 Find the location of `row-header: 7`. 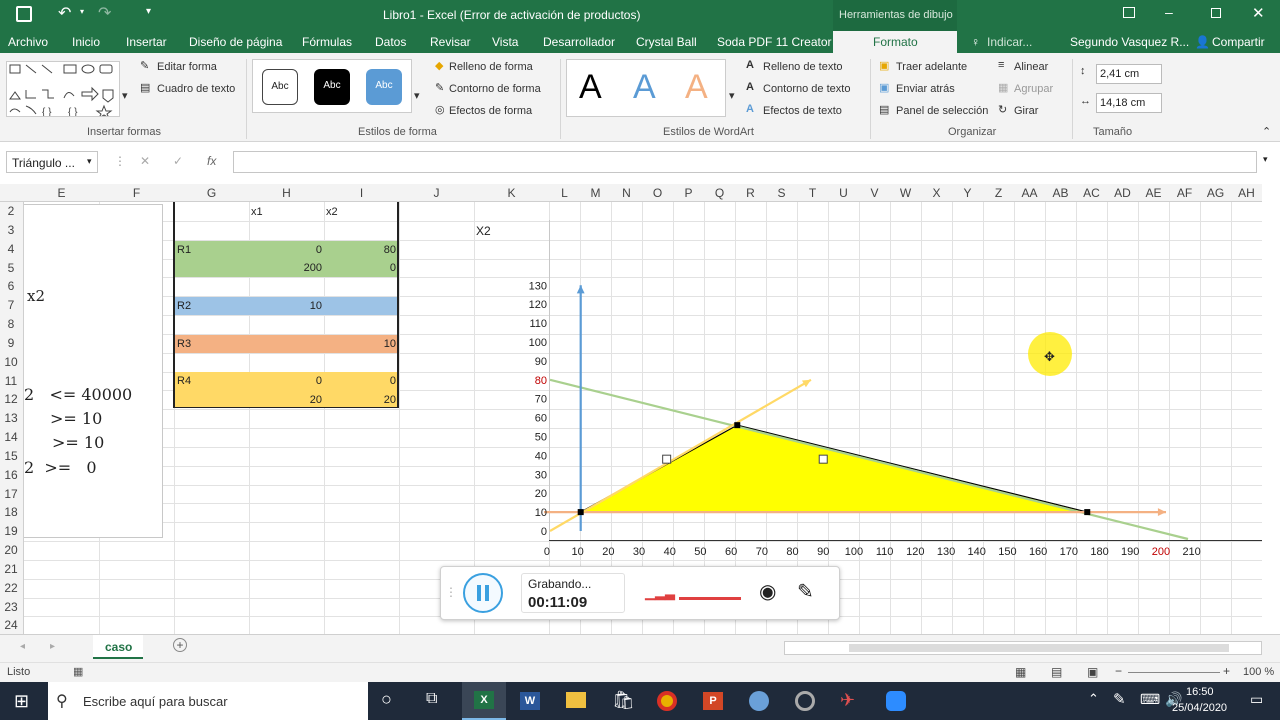

row-header: 7 is located at coordinates (11, 305).